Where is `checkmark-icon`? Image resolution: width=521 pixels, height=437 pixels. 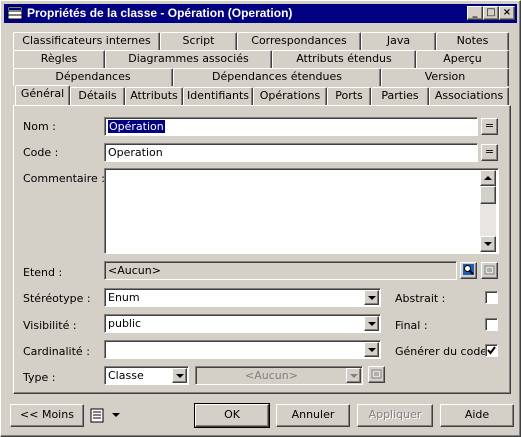
checkmark-icon is located at coordinates (491, 350).